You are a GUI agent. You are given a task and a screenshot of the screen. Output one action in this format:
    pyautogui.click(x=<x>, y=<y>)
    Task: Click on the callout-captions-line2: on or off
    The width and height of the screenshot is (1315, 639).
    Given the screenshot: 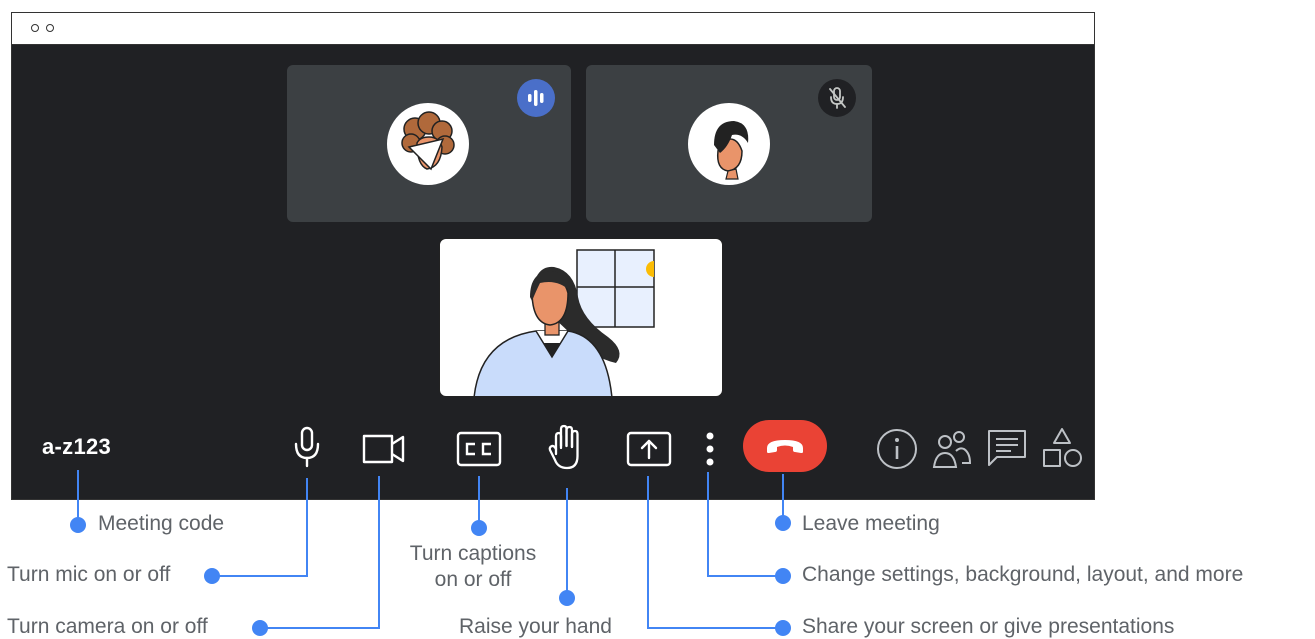 What is the action you would take?
    pyautogui.click(x=473, y=579)
    